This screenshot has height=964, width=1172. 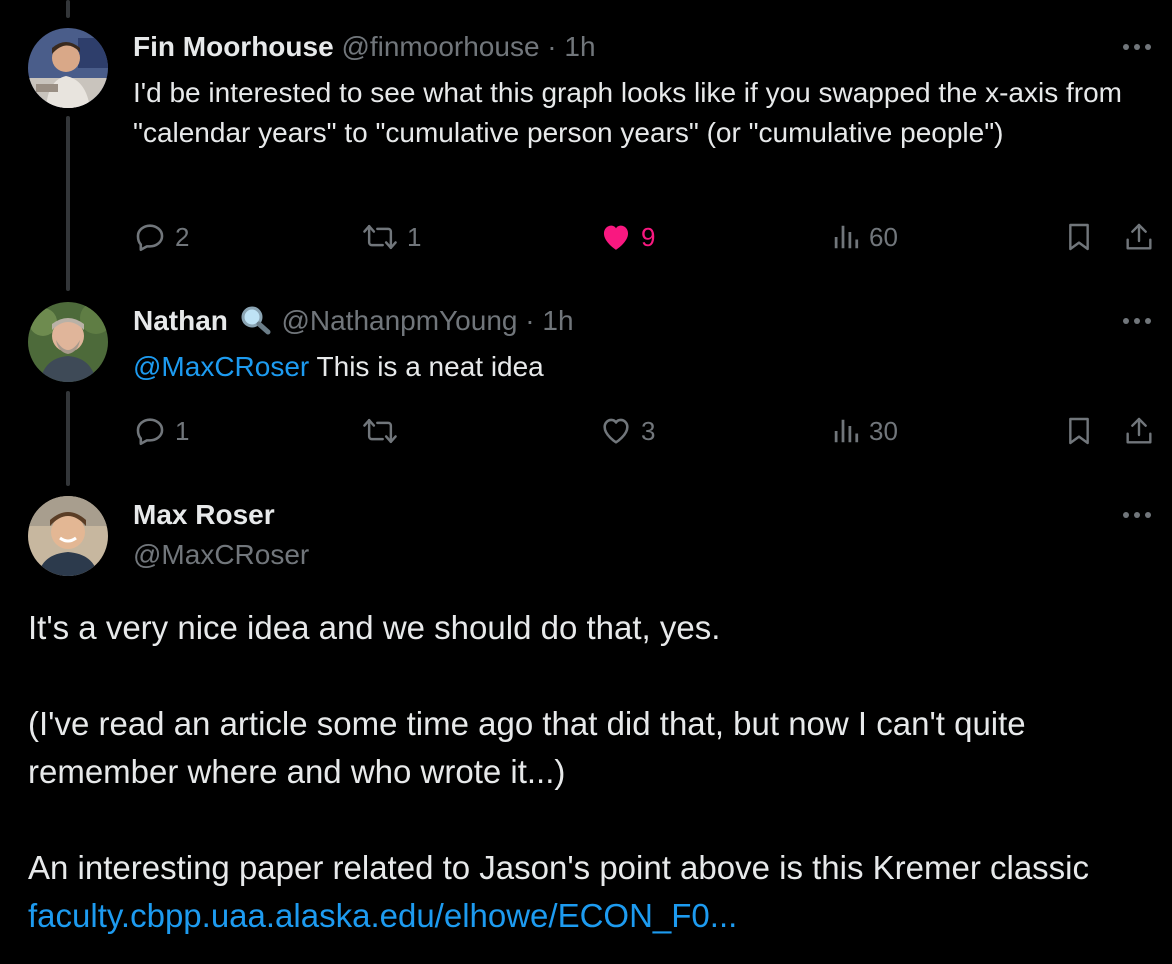 What do you see at coordinates (68, 9) in the screenshot?
I see `thread-line-top` at bounding box center [68, 9].